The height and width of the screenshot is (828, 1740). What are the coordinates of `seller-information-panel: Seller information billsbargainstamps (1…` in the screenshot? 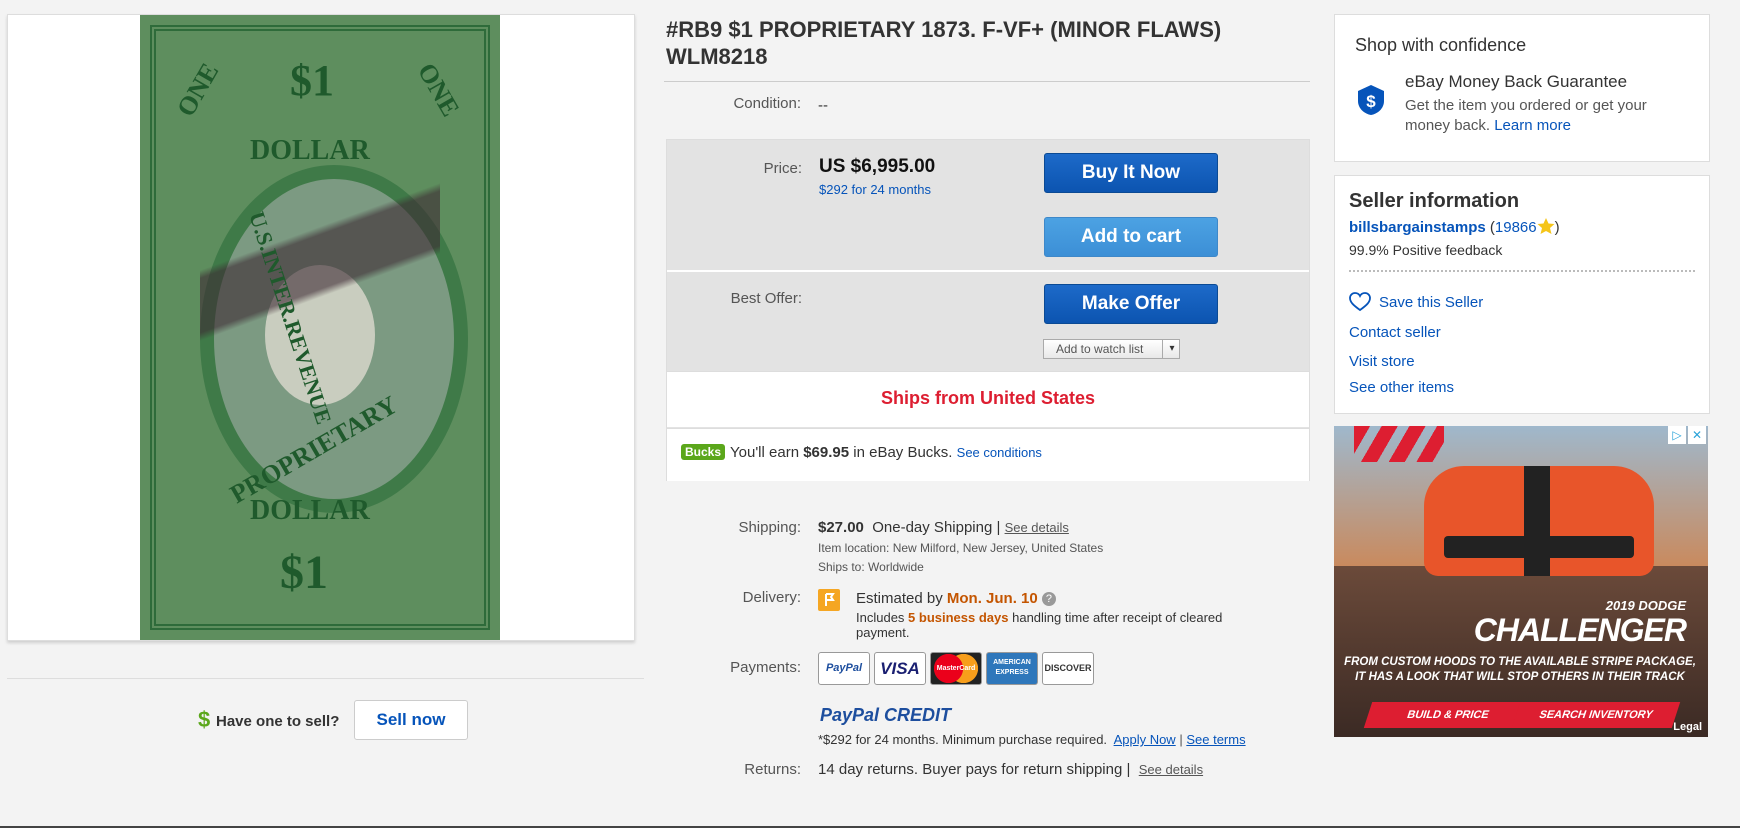 It's located at (1522, 294).